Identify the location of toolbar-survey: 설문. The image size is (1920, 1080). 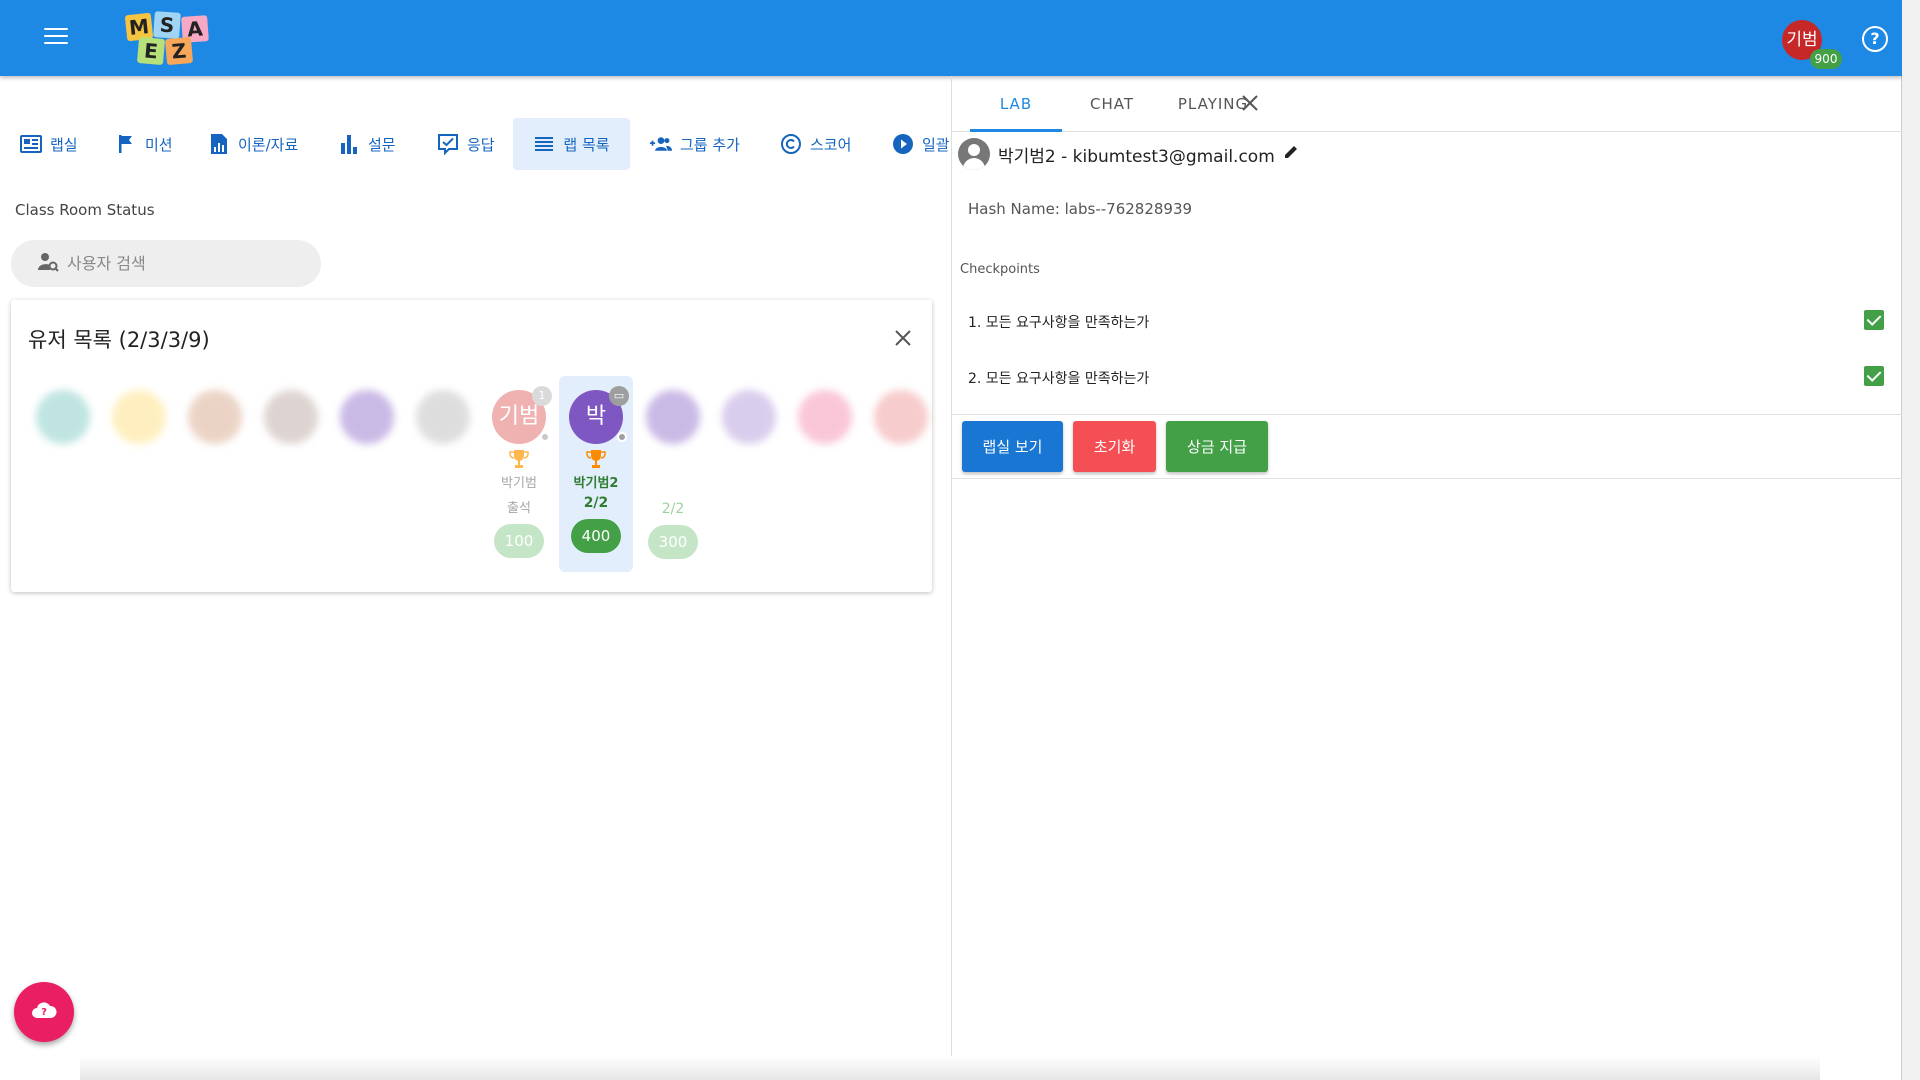
(367, 144).